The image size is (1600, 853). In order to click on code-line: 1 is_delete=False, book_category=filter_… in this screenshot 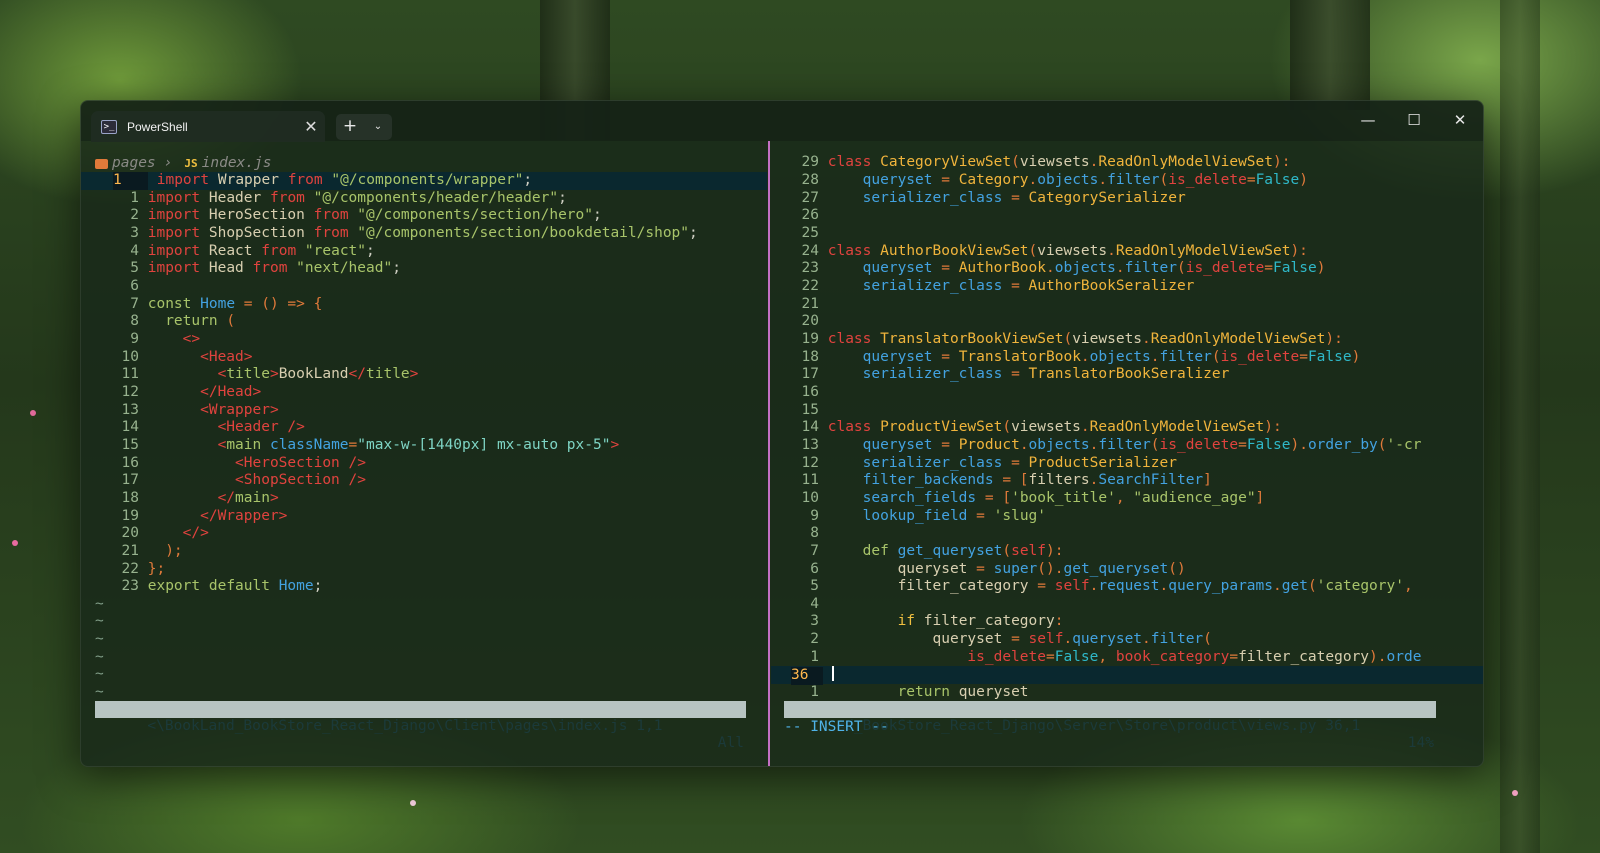, I will do `click(1116, 657)`.